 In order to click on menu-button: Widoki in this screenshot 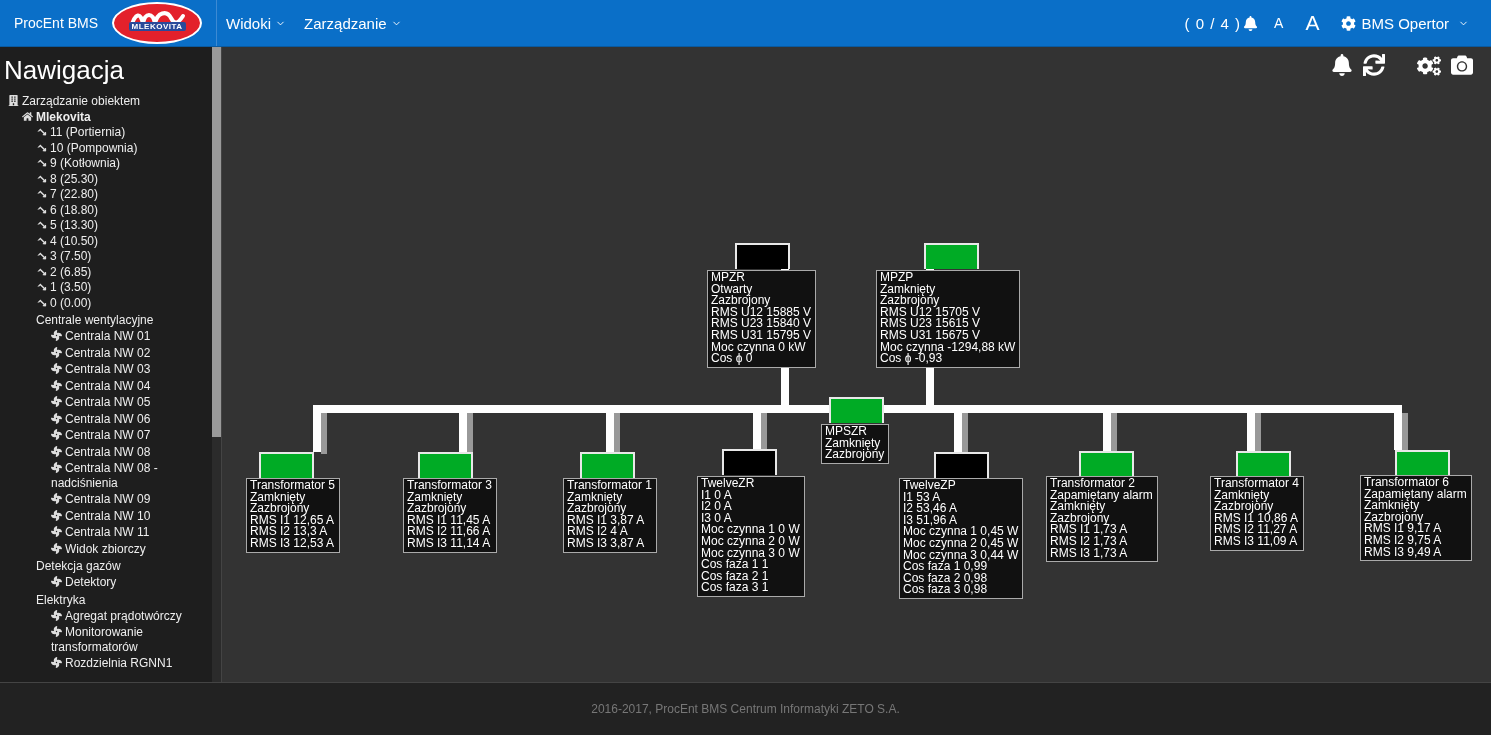, I will do `click(256, 23)`.